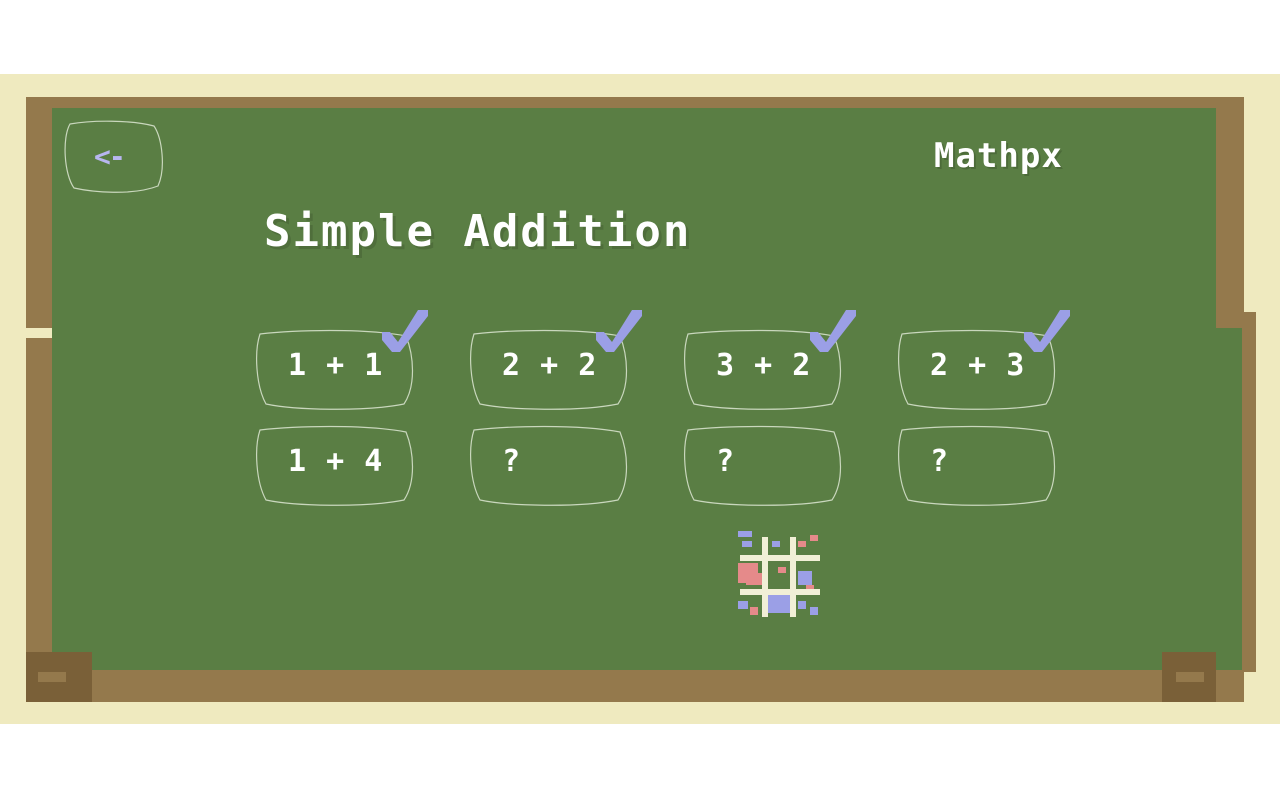 This screenshot has height=800, width=1280. I want to click on level-card-8: ?, so click(977, 464).